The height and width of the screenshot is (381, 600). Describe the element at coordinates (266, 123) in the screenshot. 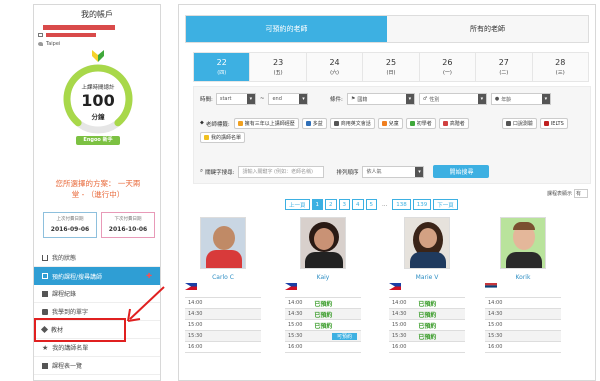

I see `tag-chip: 擁有三年以上講師經歷` at that location.